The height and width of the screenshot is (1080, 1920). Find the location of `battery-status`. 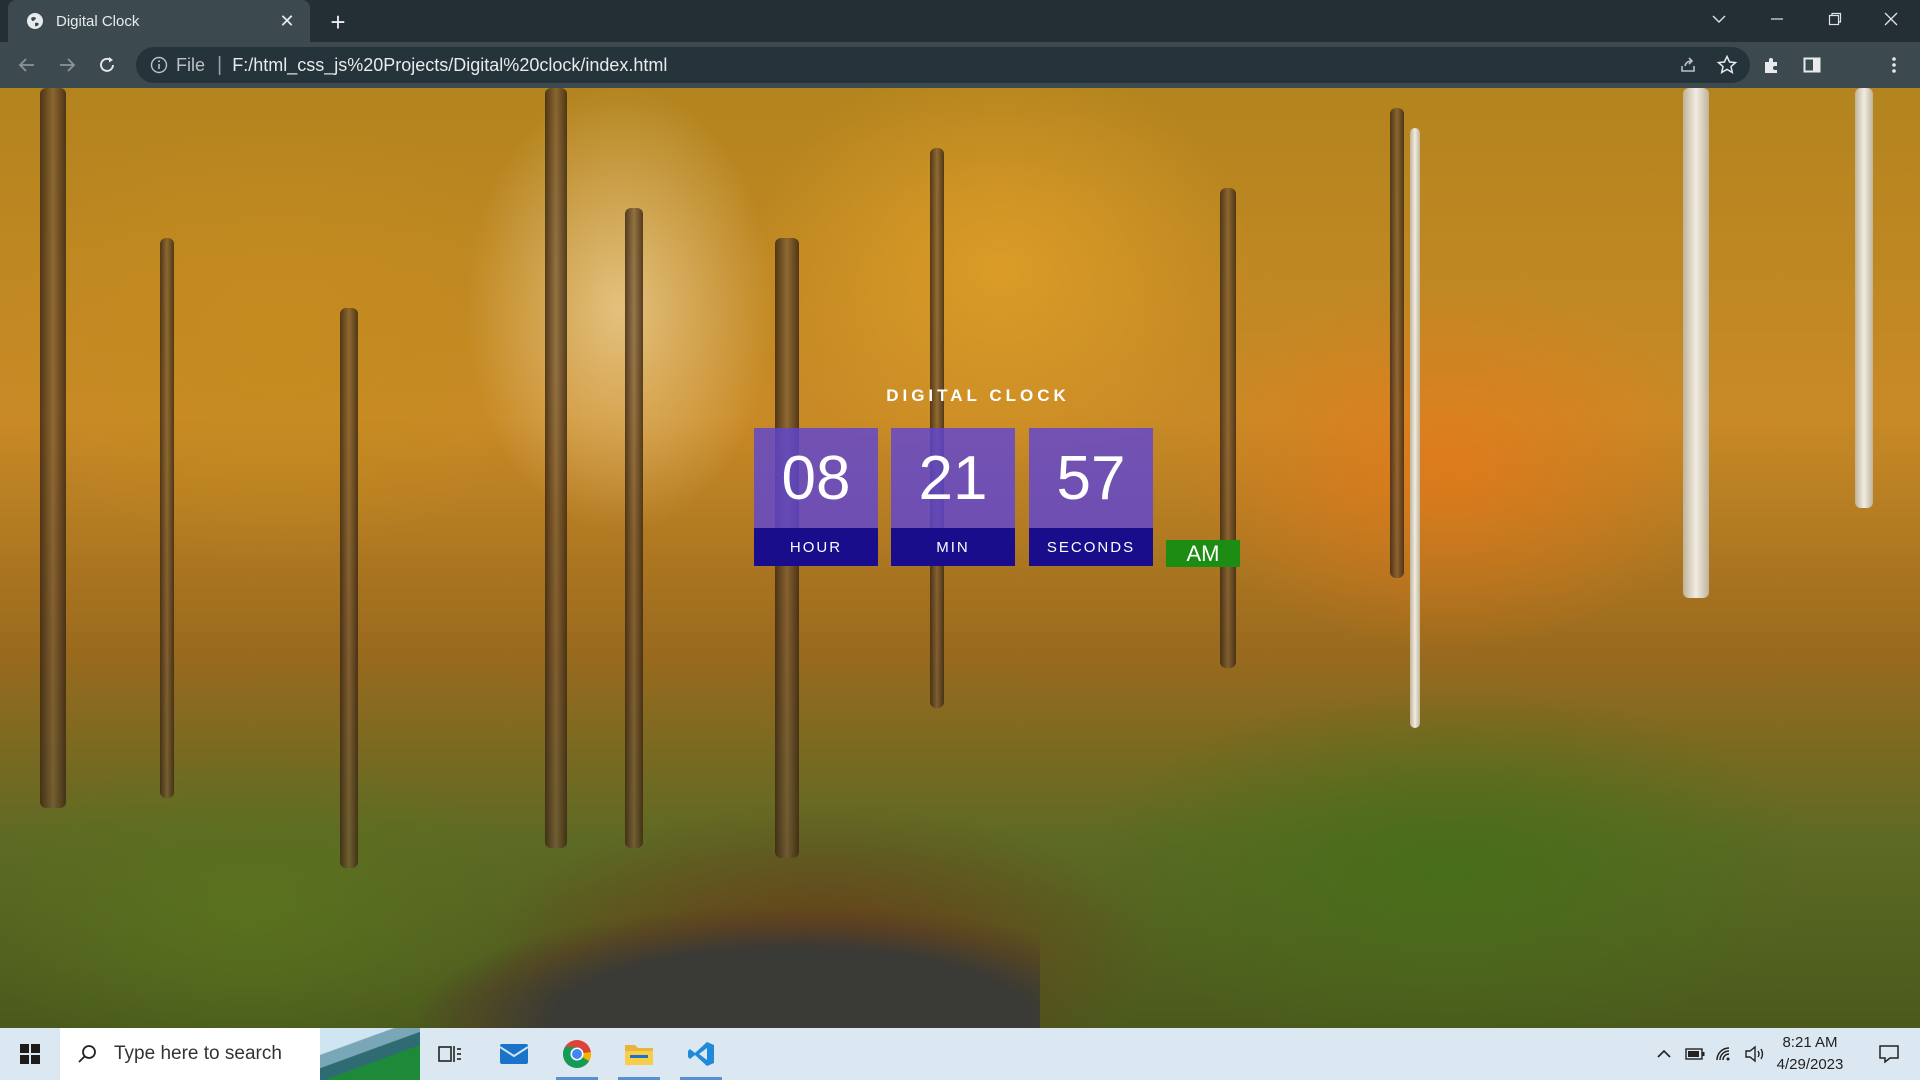

battery-status is located at coordinates (1695, 1054).